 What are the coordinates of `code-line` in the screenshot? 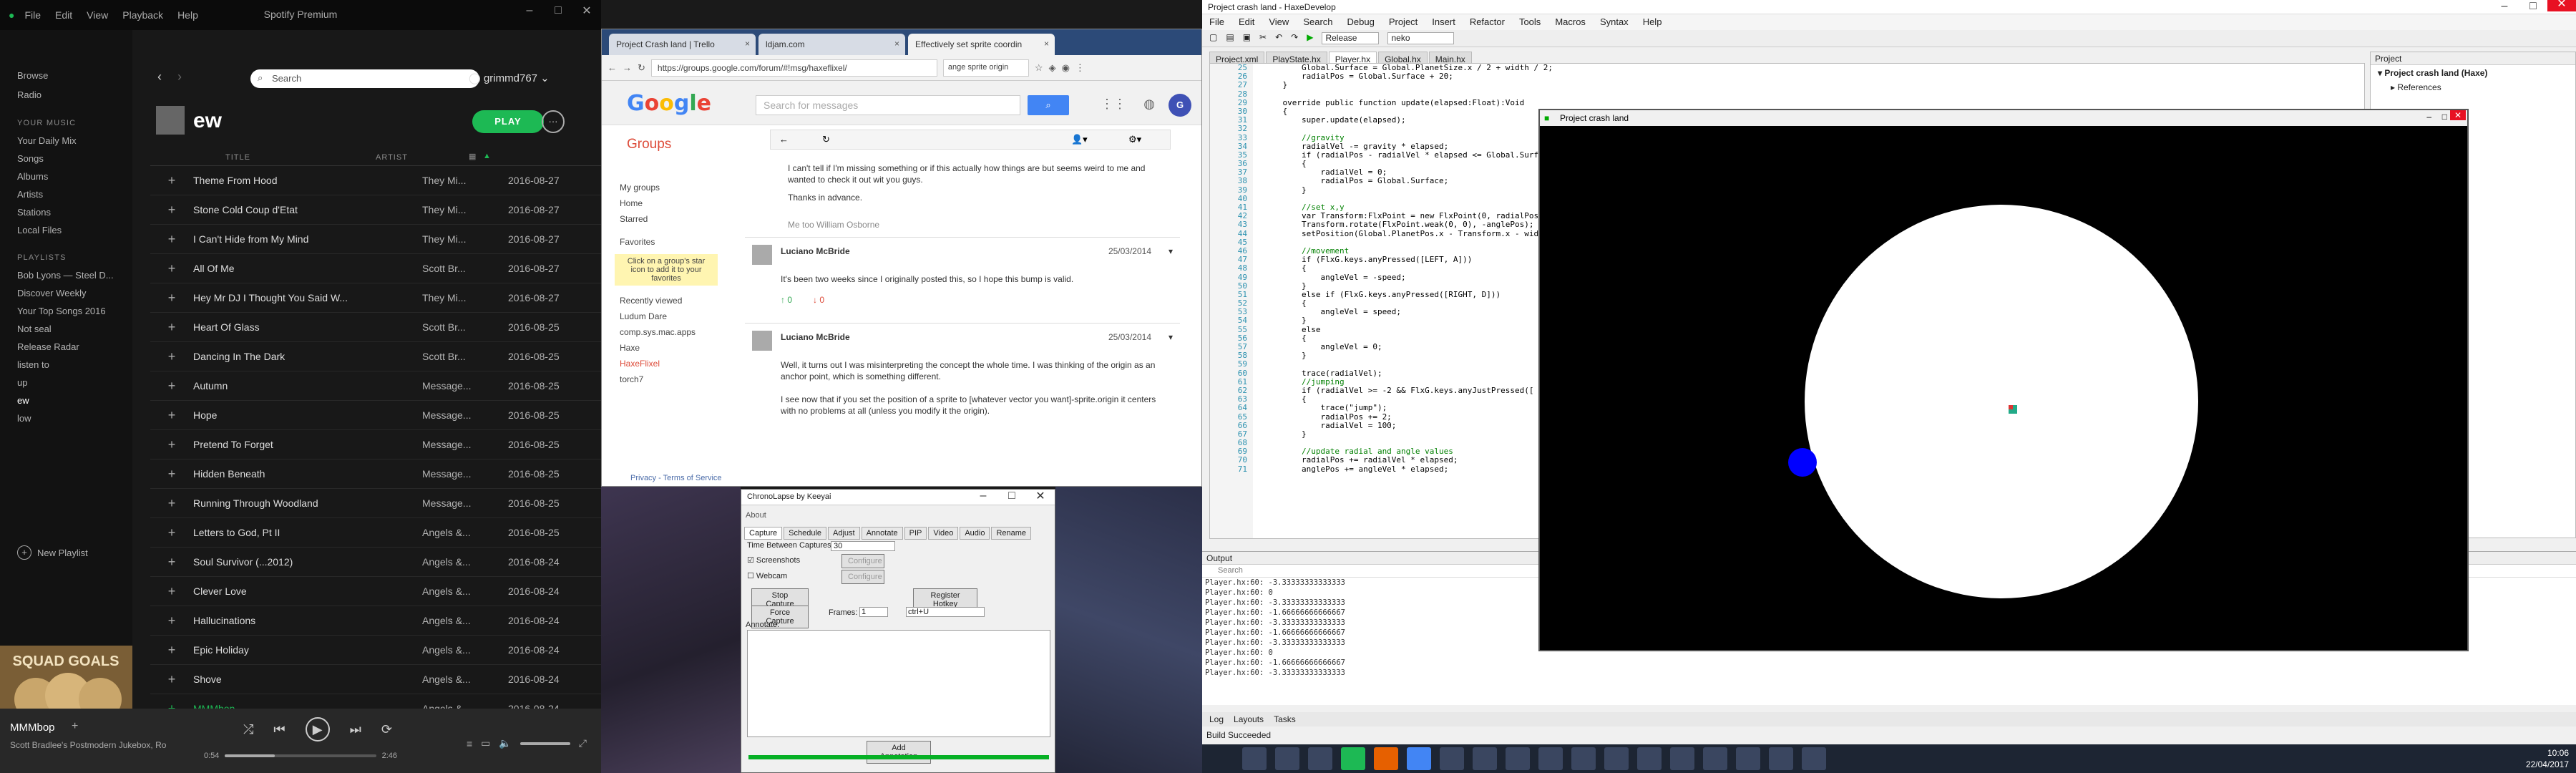 It's located at (1814, 94).